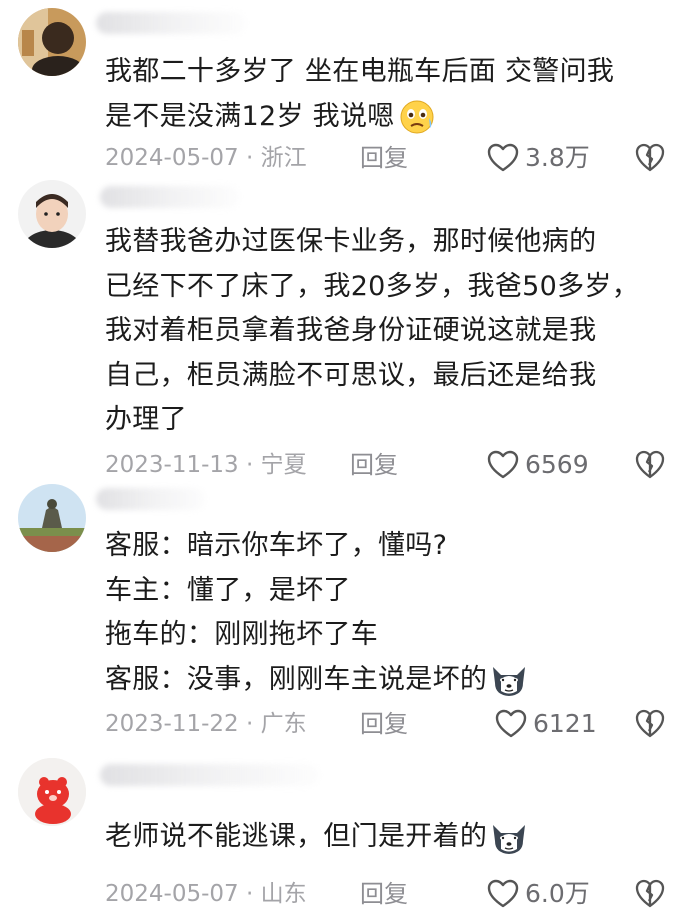 Image resolution: width=690 pixels, height=922 pixels. I want to click on comment-date-location: 2024-05-07 · 浙江, so click(206, 158).